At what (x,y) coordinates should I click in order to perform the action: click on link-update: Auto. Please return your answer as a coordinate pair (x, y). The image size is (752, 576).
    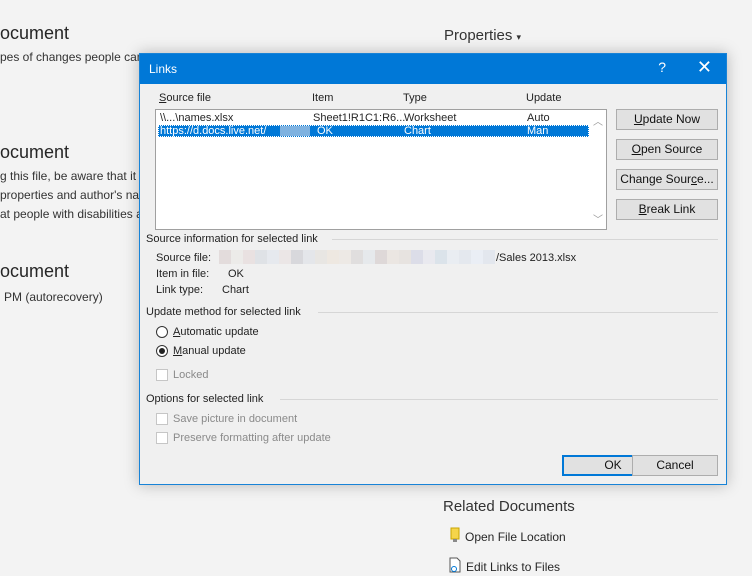
    Looking at the image, I should click on (538, 118).